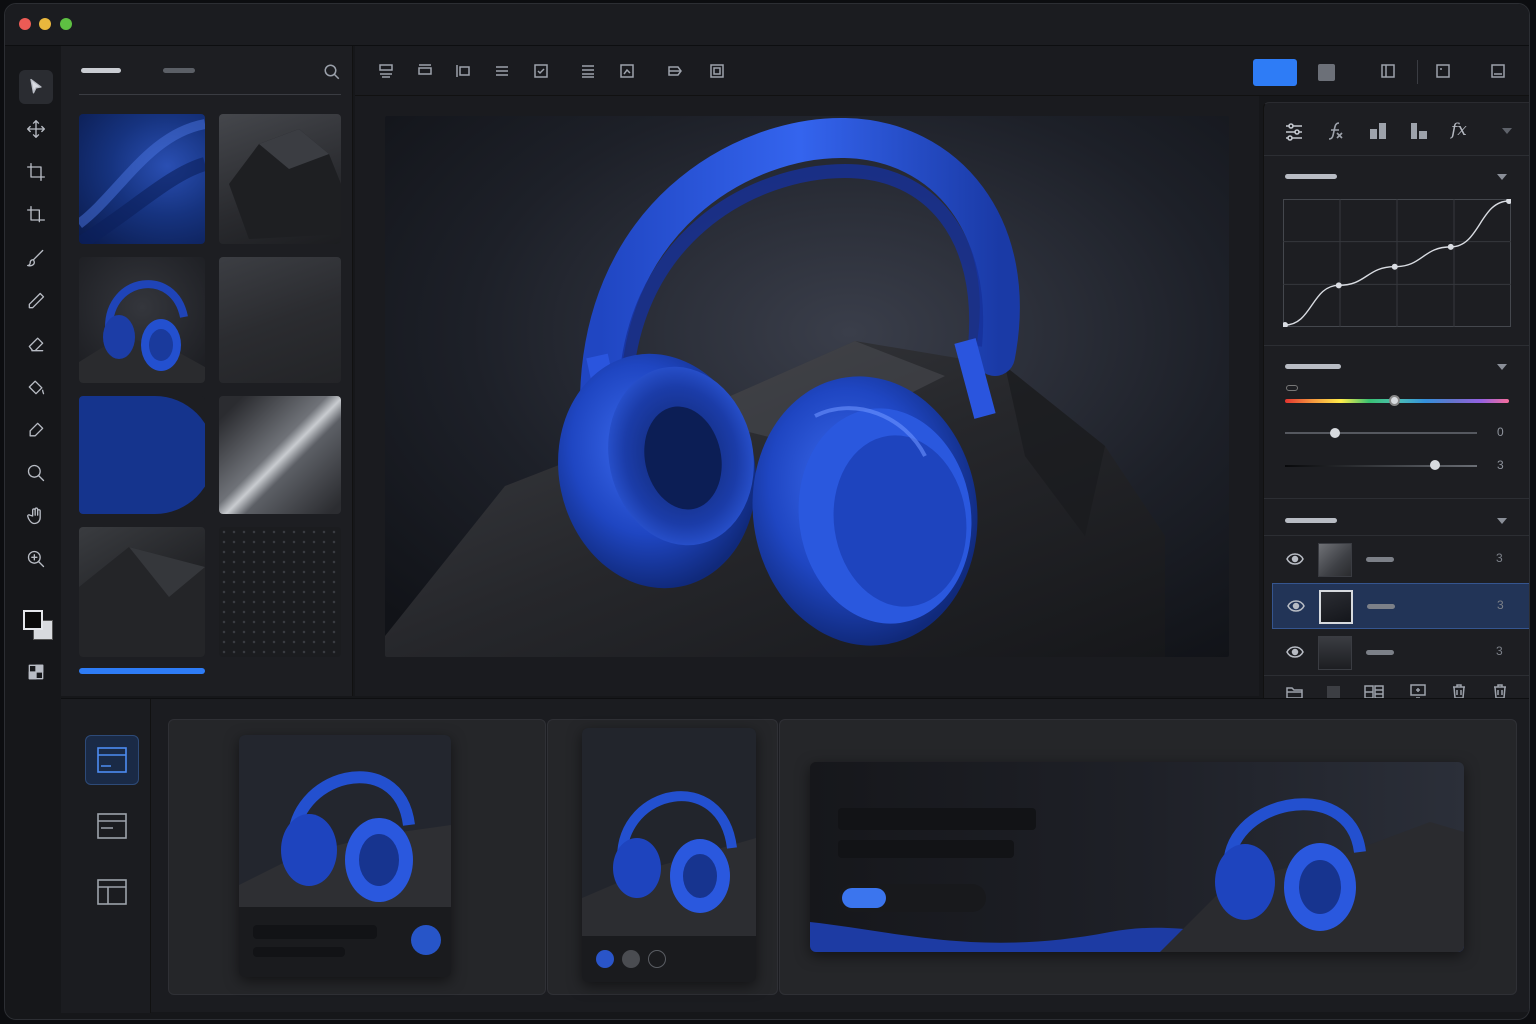 This screenshot has height=1024, width=1536. Describe the element at coordinates (1459, 130) in the screenshot. I see `fx-icon: fx` at that location.